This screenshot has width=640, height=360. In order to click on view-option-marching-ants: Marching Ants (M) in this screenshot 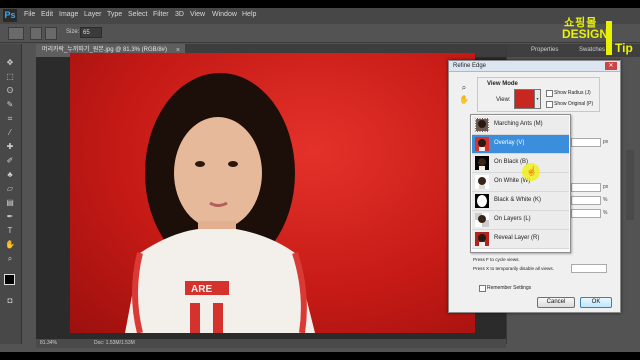, I will do `click(520, 125)`.